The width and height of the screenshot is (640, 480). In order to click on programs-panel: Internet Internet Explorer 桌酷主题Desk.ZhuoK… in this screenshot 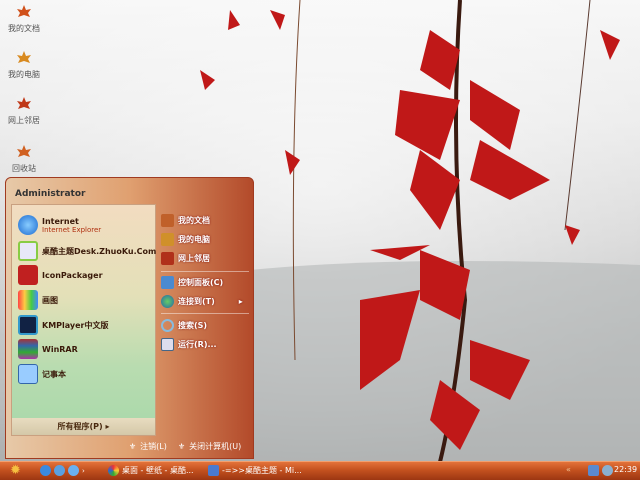, I will do `click(83, 320)`.